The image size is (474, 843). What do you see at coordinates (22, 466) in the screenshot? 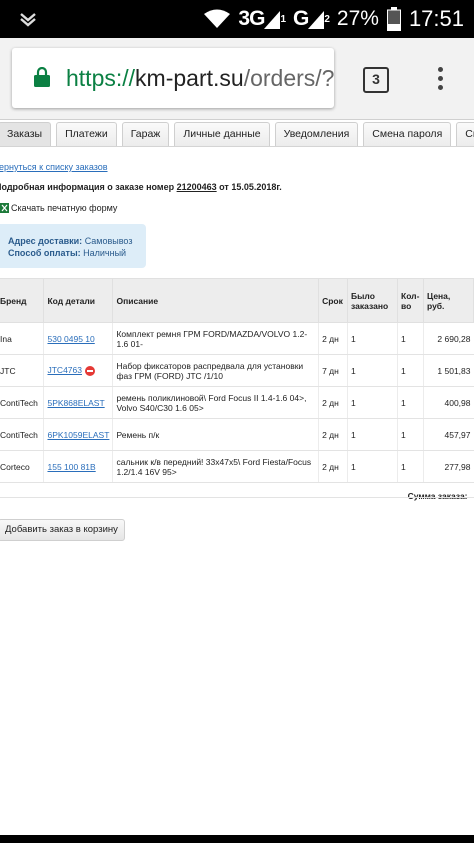
I see `cell-brand: Corteco` at bounding box center [22, 466].